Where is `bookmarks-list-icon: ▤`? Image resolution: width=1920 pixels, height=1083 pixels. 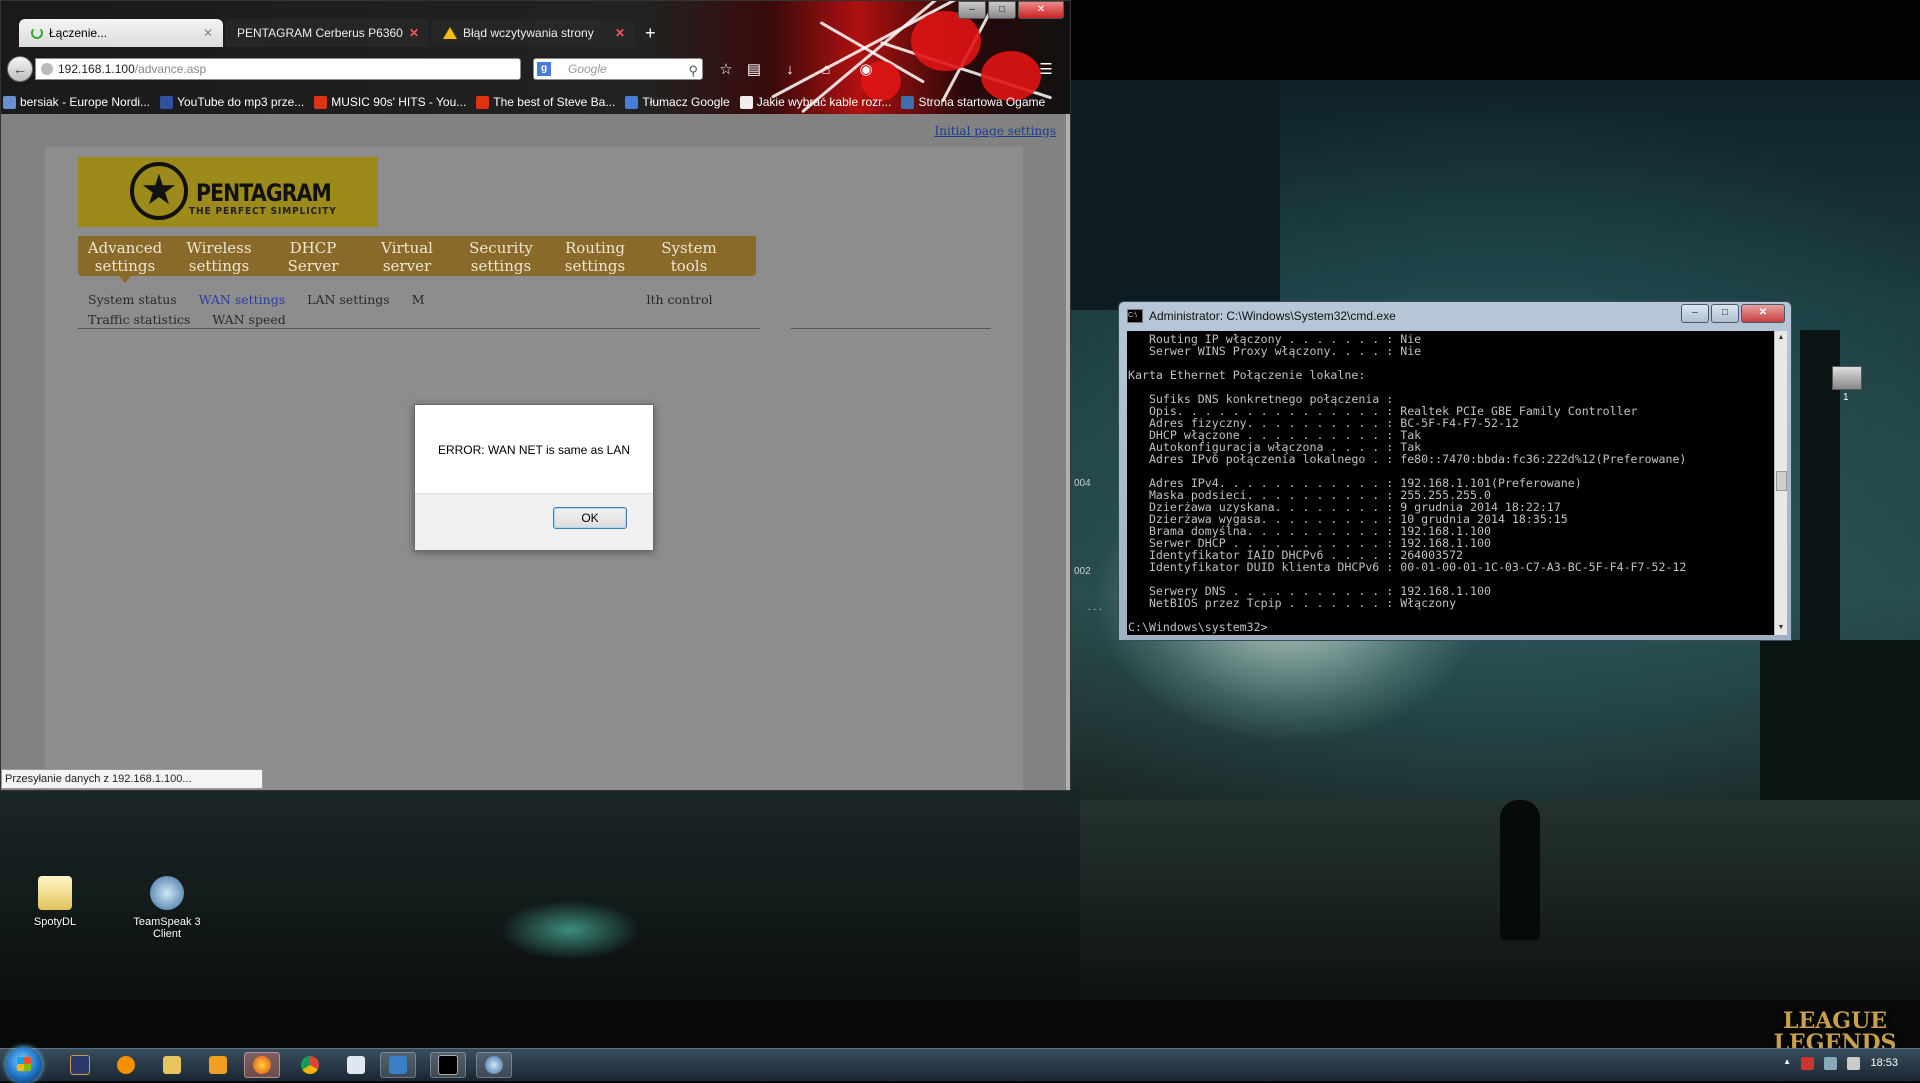
bookmarks-list-icon: ▤ is located at coordinates (754, 70).